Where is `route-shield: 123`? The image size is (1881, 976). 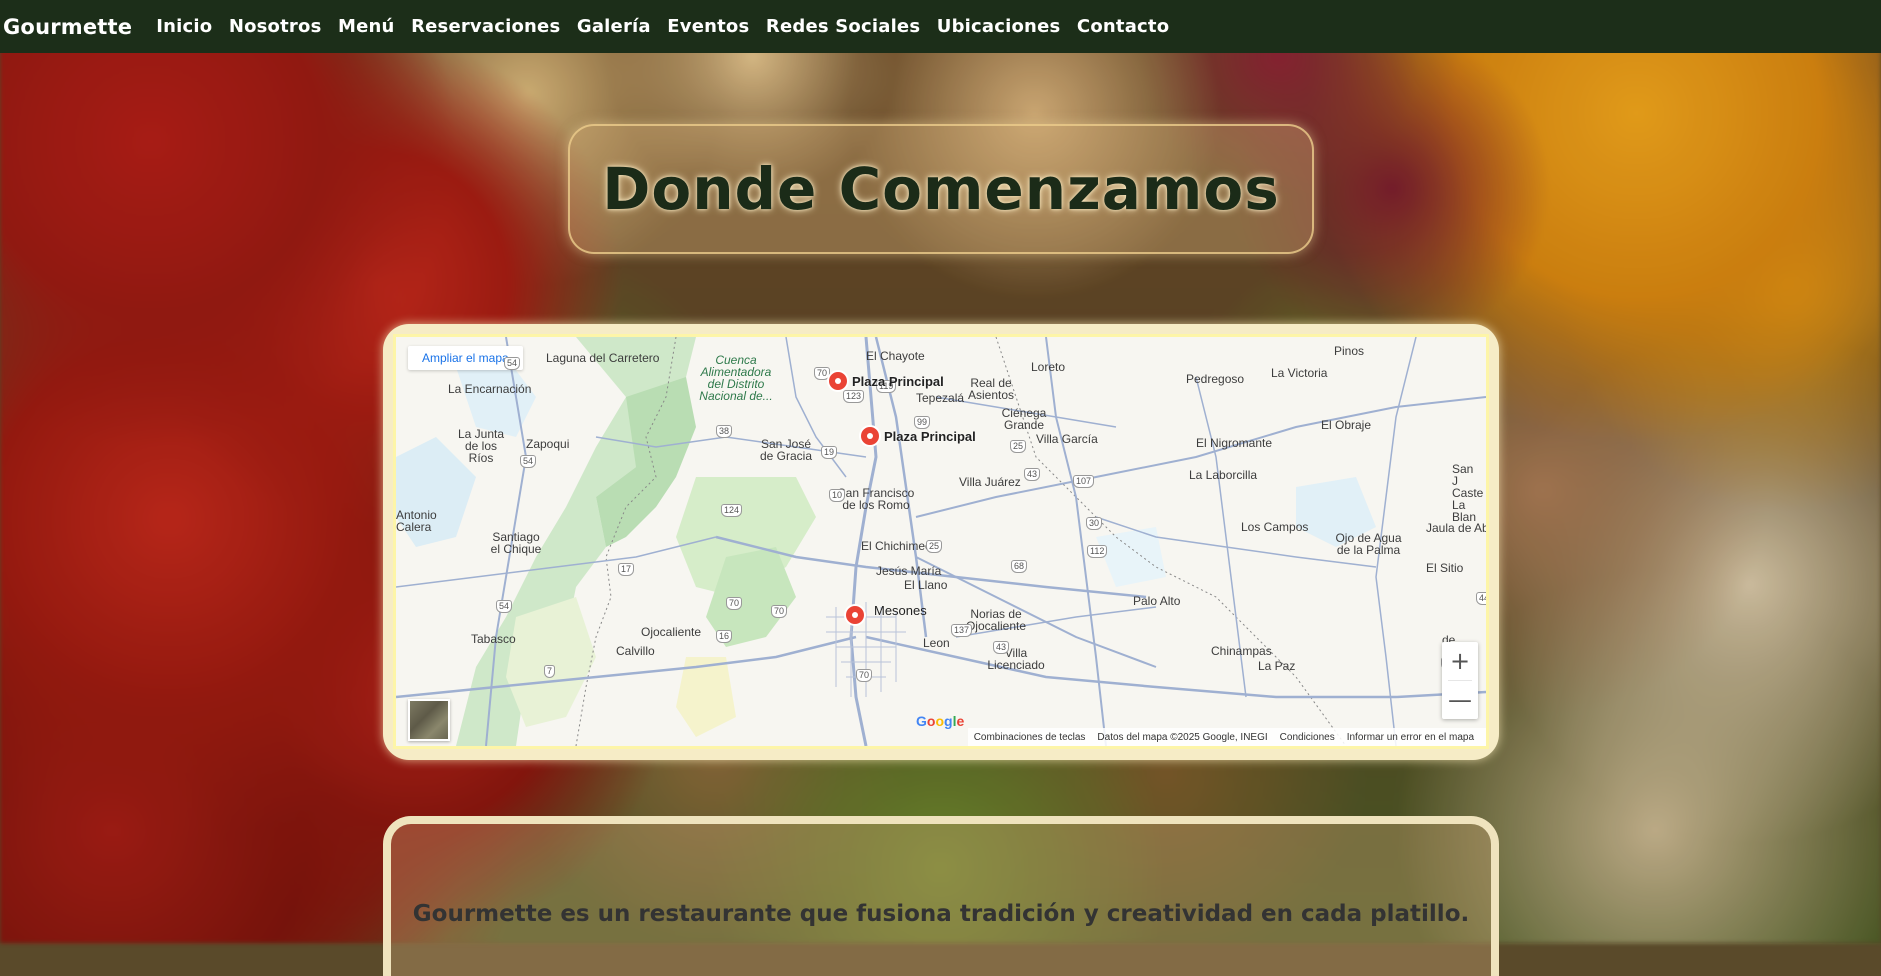
route-shield: 123 is located at coordinates (854, 396).